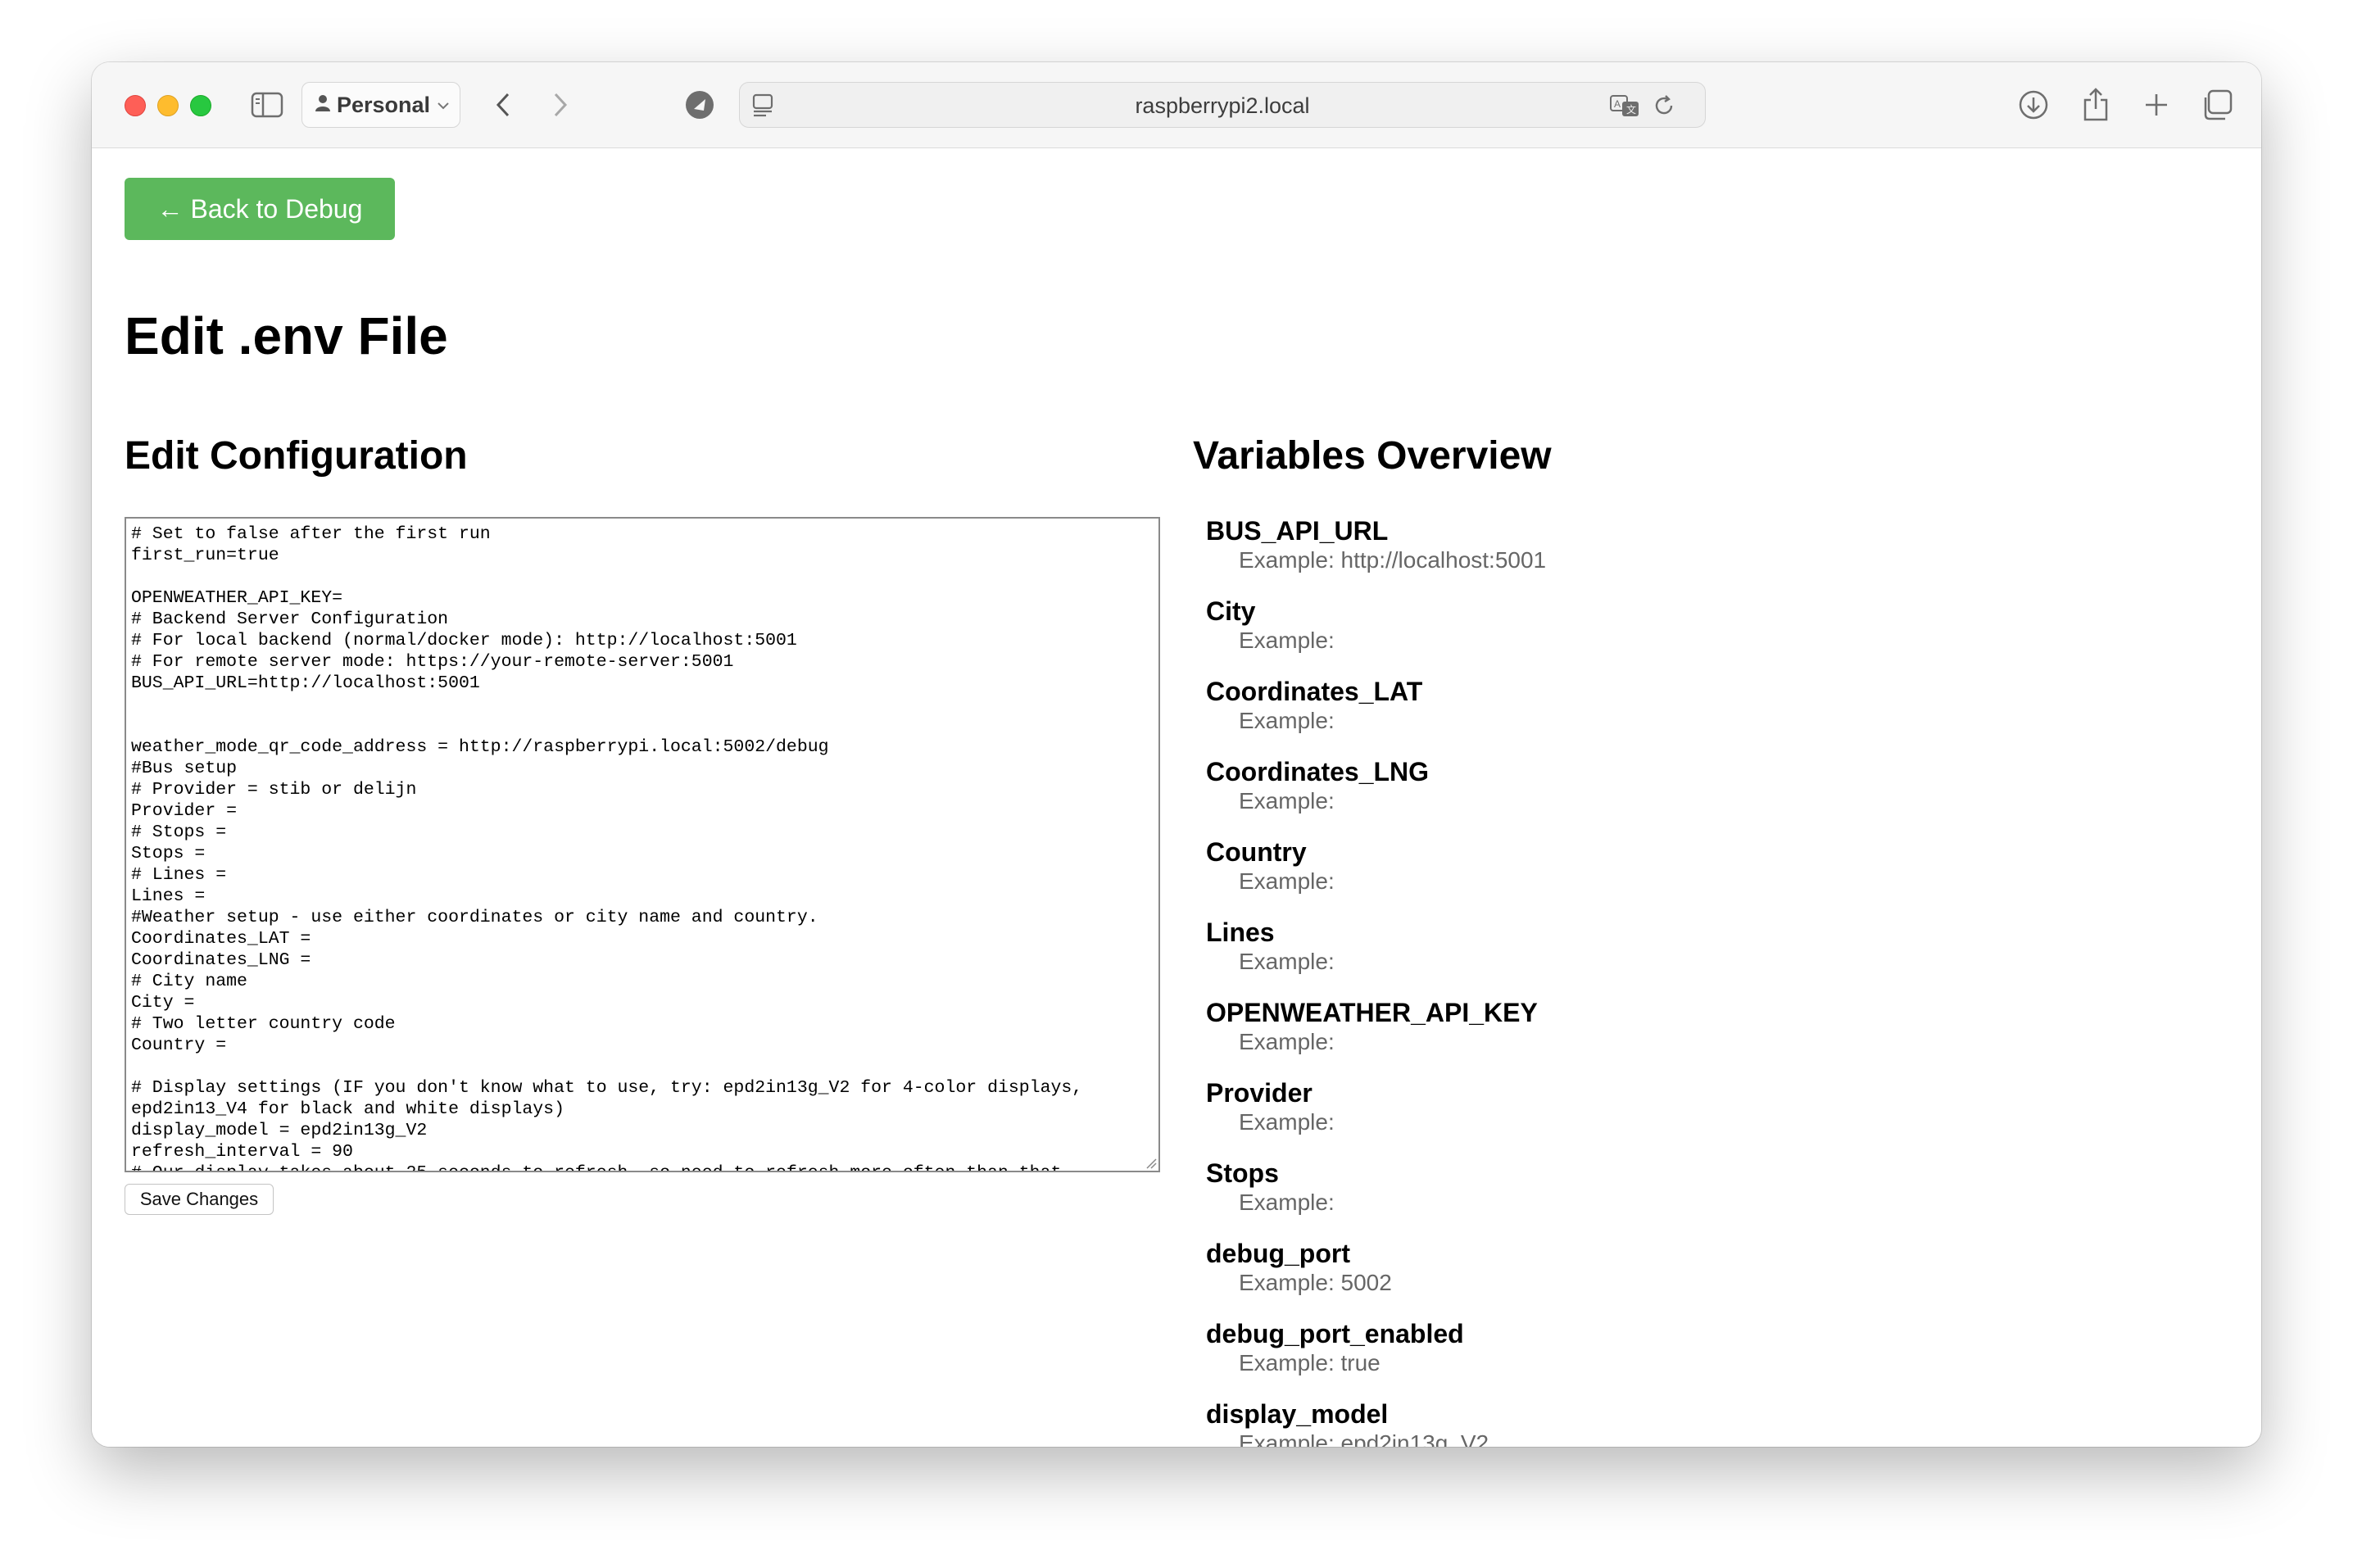  Describe the element at coordinates (1335, 1333) in the screenshot. I see `variable-name: debug_port_enabled` at that location.